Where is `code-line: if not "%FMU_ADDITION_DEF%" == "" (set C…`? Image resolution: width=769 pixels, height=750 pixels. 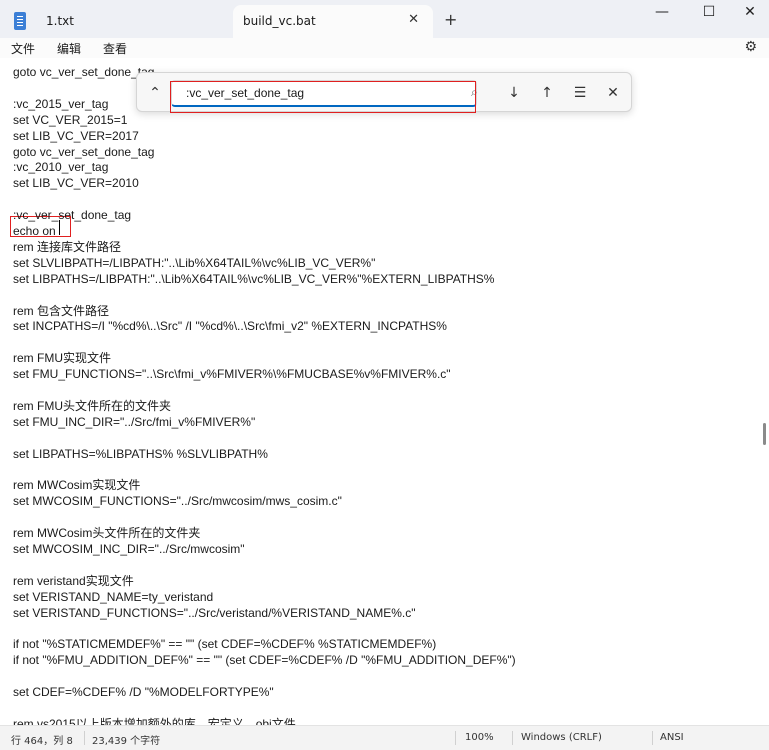 code-line: if not "%FMU_ADDITION_DEF%" == "" (set C… is located at coordinates (264, 660).